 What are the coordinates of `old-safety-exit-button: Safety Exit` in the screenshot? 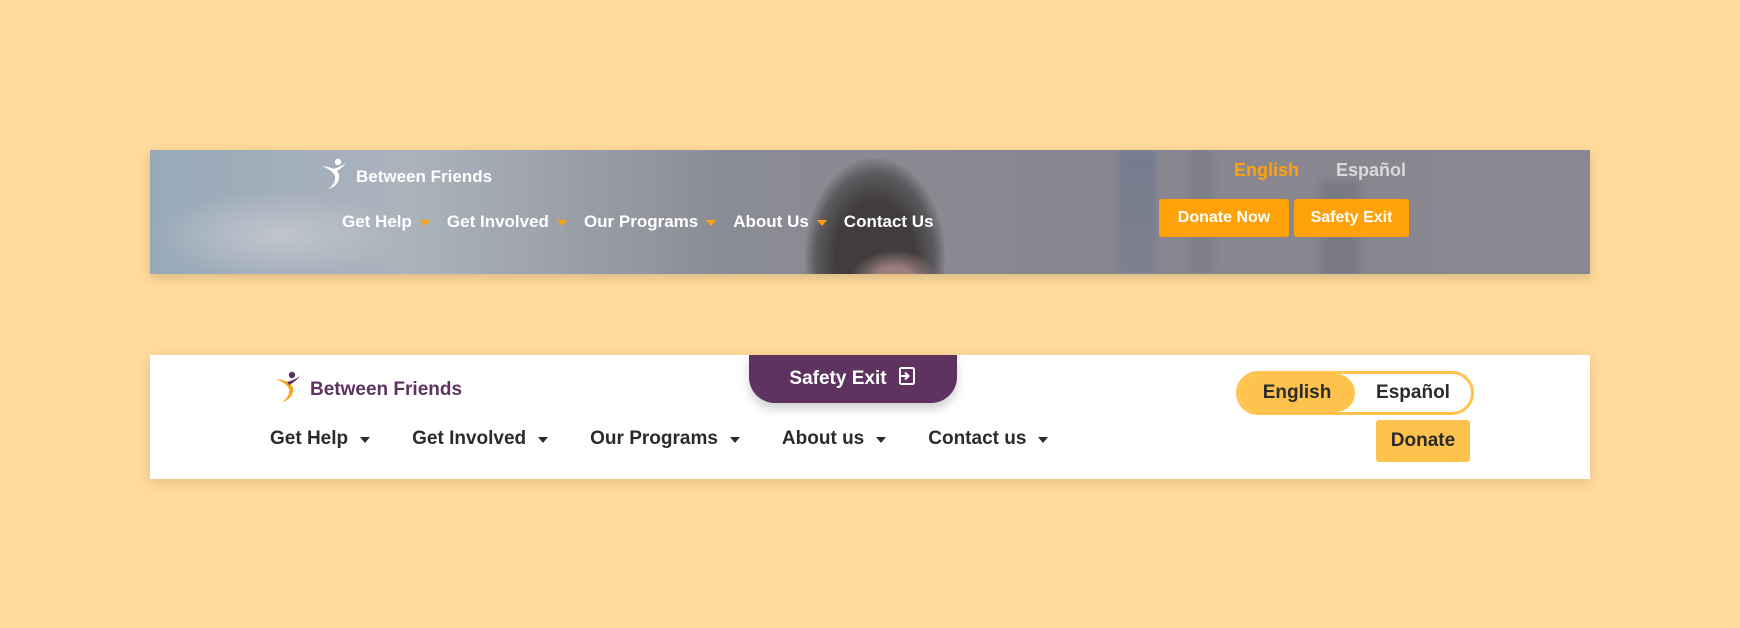 It's located at (1351, 218).